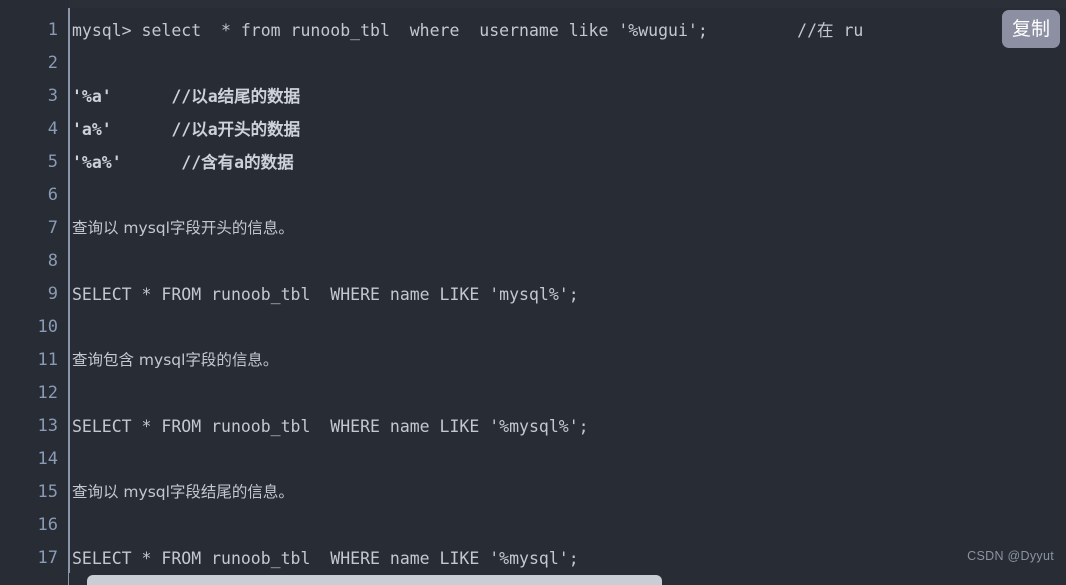 Image resolution: width=1066 pixels, height=585 pixels. What do you see at coordinates (533, 129) in the screenshot?
I see `code-line: 4 'a%' //以a开头的数据` at bounding box center [533, 129].